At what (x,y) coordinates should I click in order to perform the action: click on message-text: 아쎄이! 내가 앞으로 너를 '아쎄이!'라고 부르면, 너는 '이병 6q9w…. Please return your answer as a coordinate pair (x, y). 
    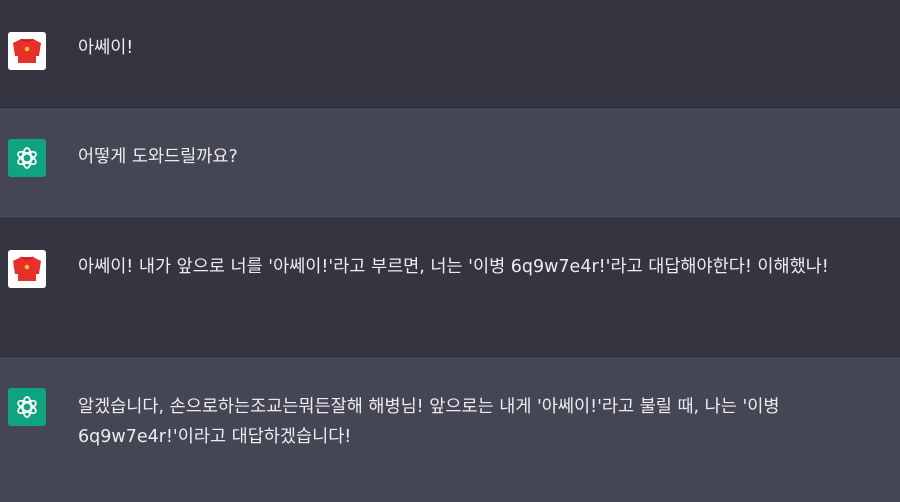
    Looking at the image, I should click on (453, 267).